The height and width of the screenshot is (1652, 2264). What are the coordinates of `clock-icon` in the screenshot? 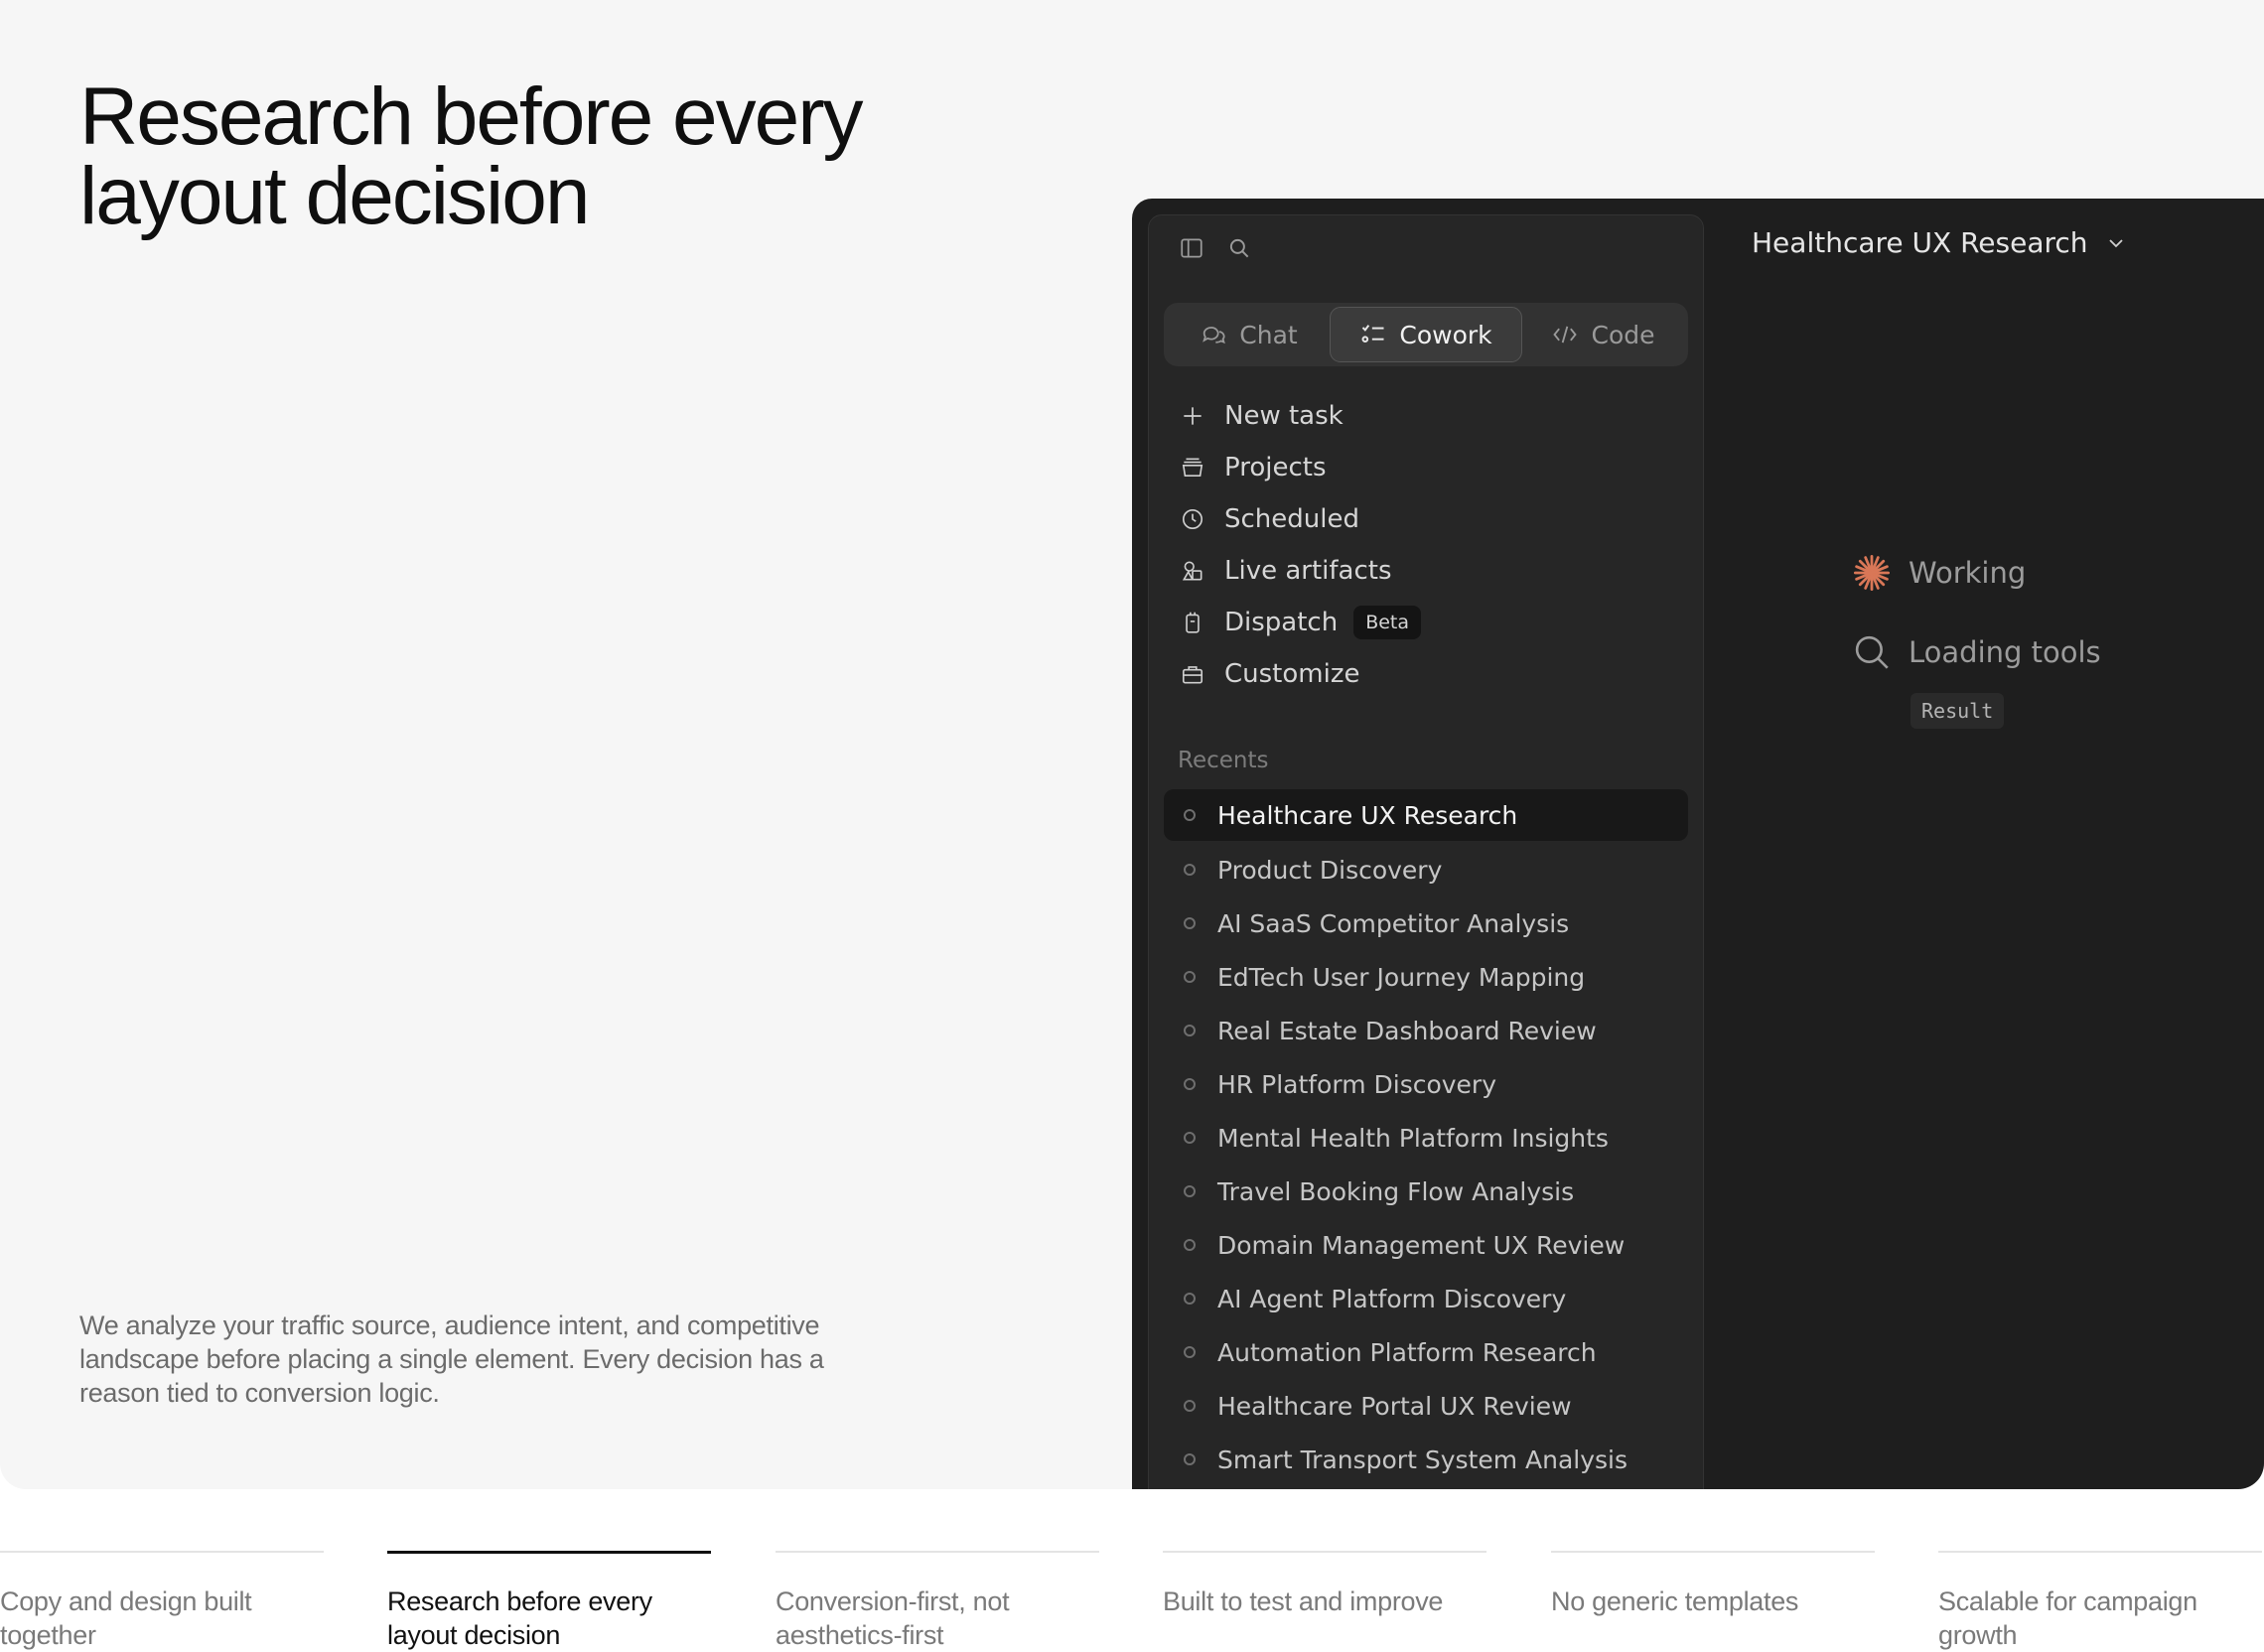 It's located at (1192, 519).